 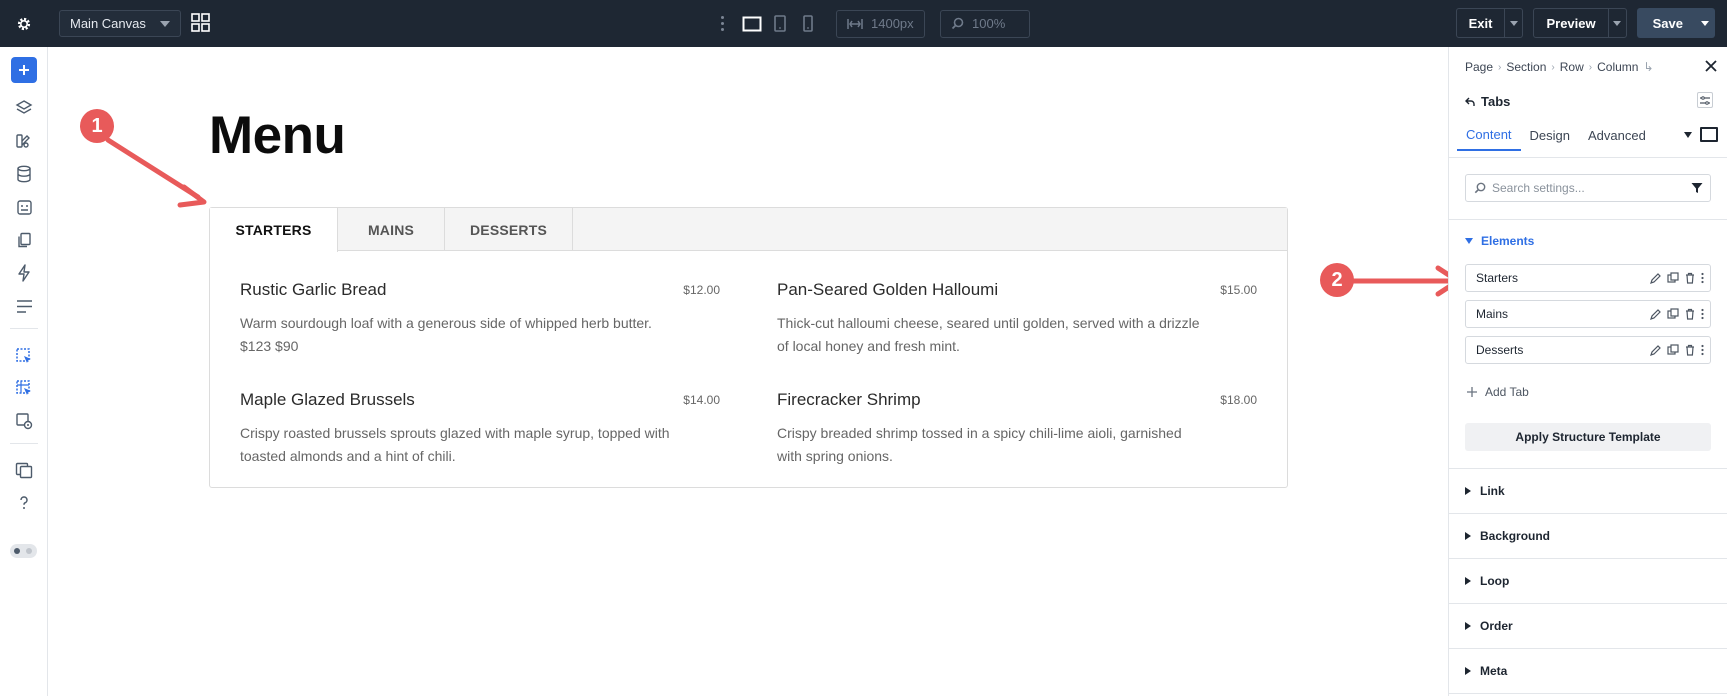 What do you see at coordinates (1550, 135) in the screenshot?
I see `tab-design: Design` at bounding box center [1550, 135].